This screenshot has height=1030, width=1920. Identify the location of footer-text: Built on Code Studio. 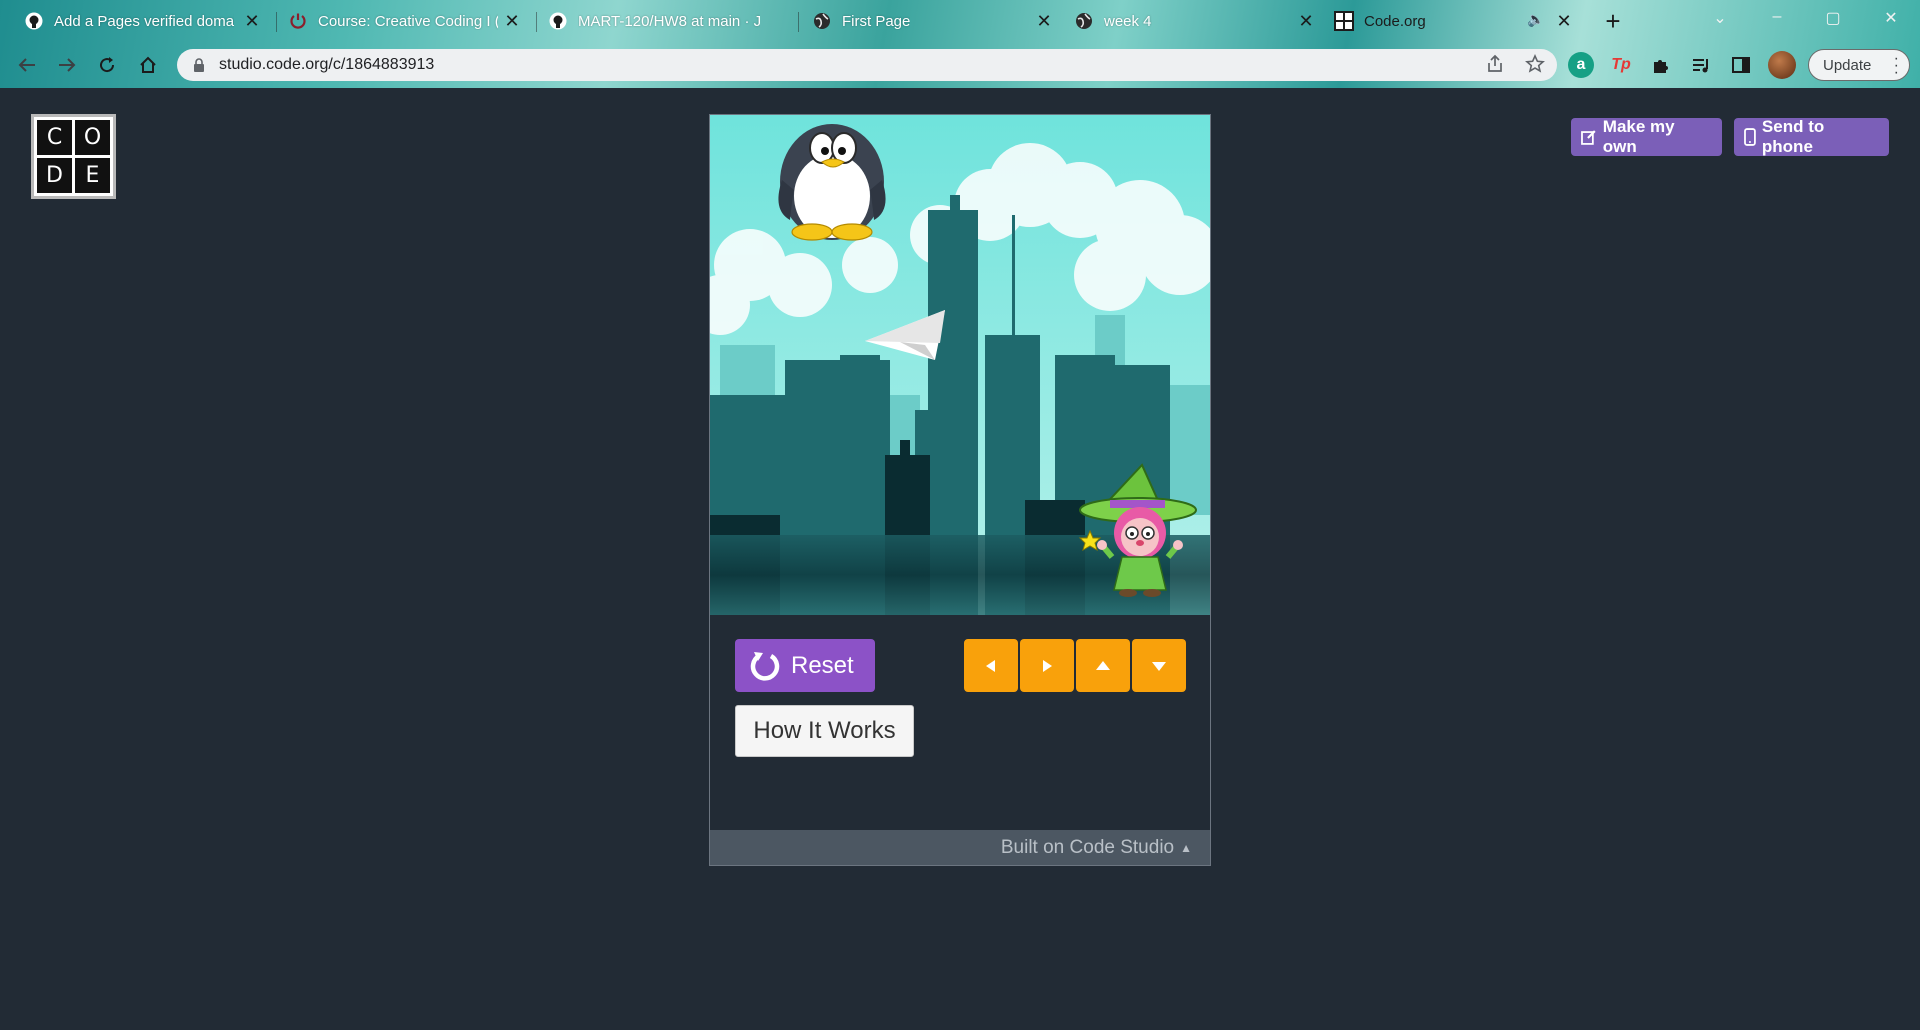
(1087, 847).